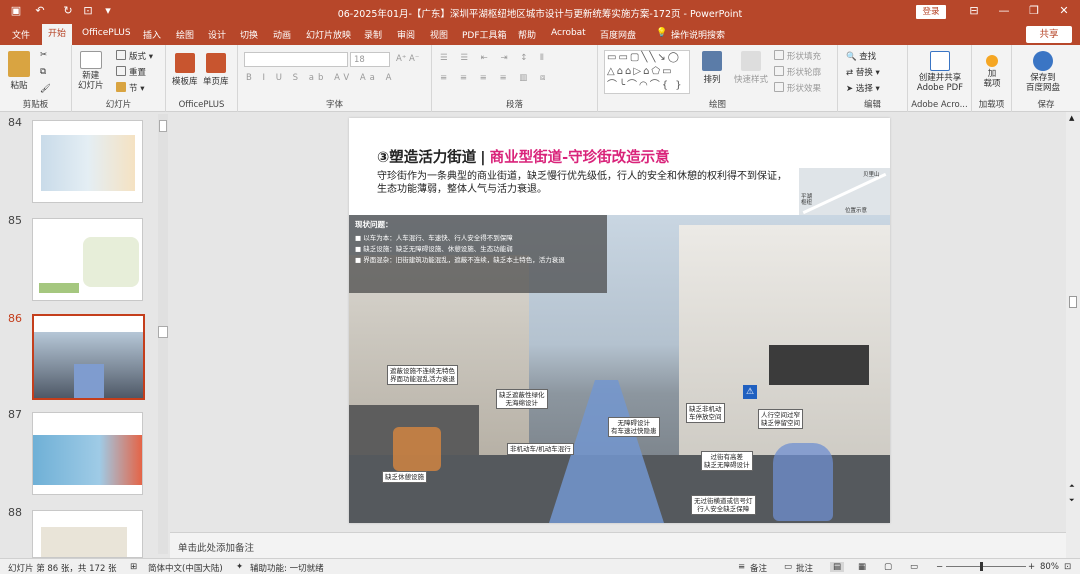 This screenshot has width=1080, height=574. What do you see at coordinates (216, 547) in the screenshot?
I see `notes-placeholder: 单击此处添加备注` at bounding box center [216, 547].